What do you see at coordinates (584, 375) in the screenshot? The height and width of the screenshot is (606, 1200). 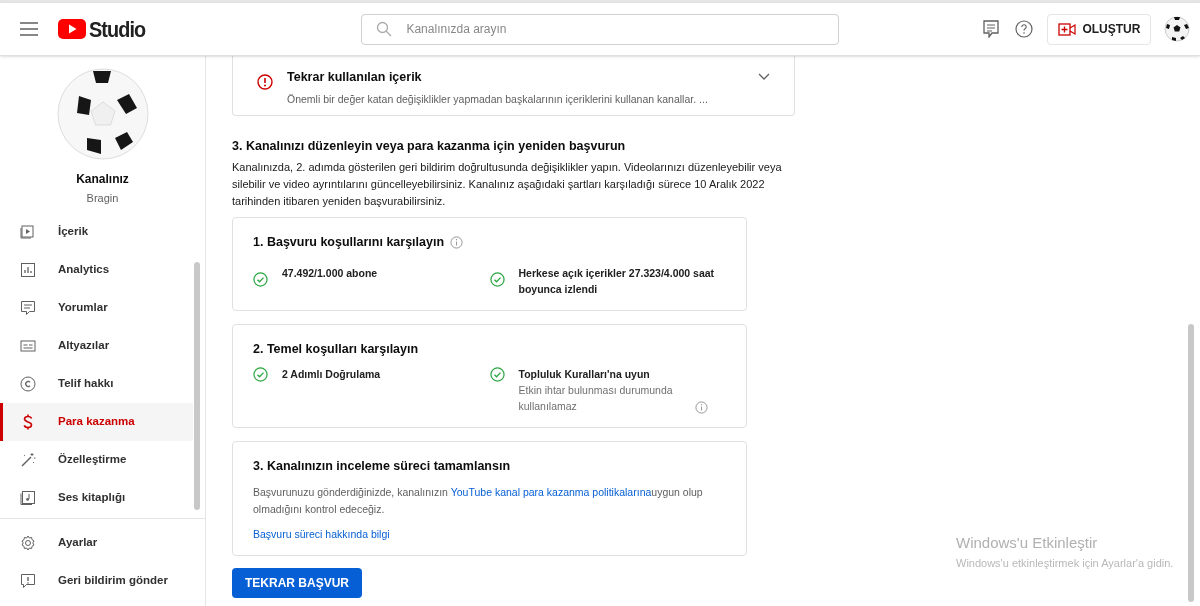 I see `requirement-text: Topluluk Kuralları'na uyun` at bounding box center [584, 375].